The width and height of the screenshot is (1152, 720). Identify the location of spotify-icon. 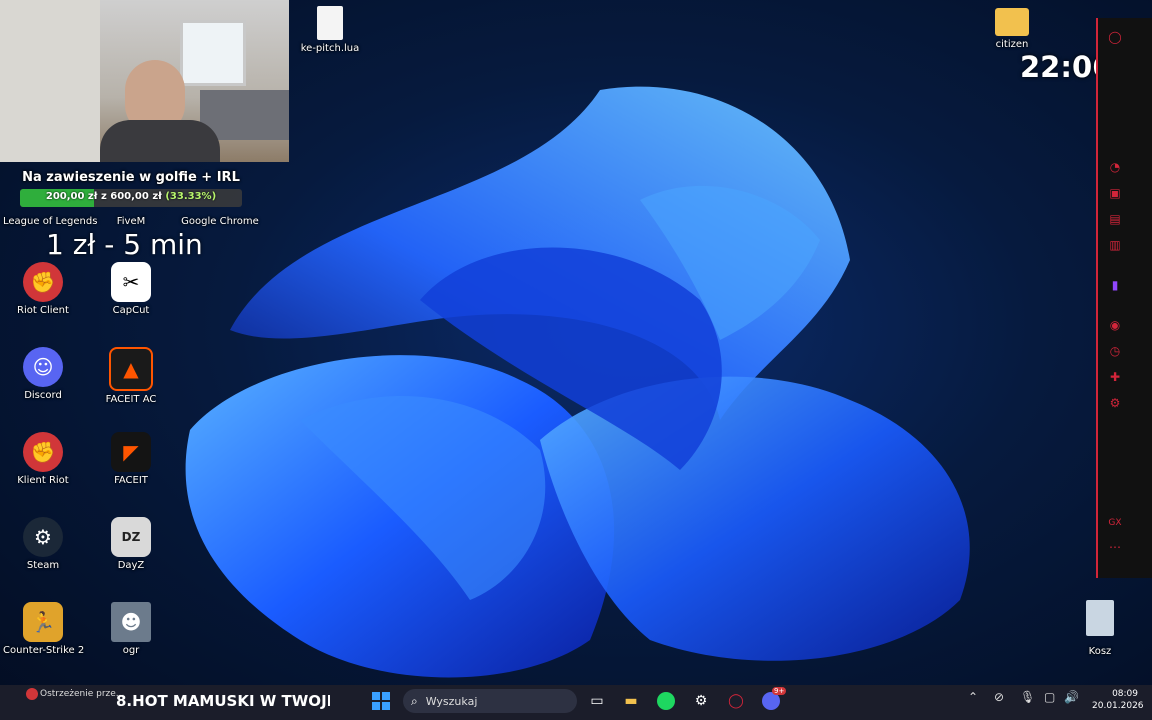
(666, 701).